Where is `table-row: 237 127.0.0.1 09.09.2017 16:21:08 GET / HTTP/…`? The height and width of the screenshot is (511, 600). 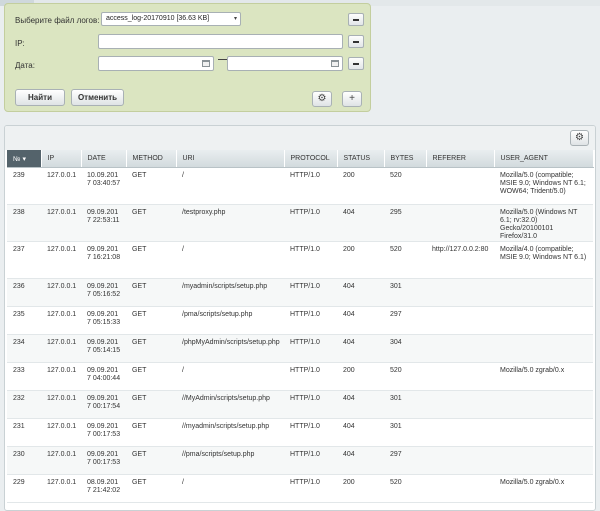
table-row: 237 127.0.0.1 09.09.2017 16:21:08 GET / HTTP/… is located at coordinates (300, 260).